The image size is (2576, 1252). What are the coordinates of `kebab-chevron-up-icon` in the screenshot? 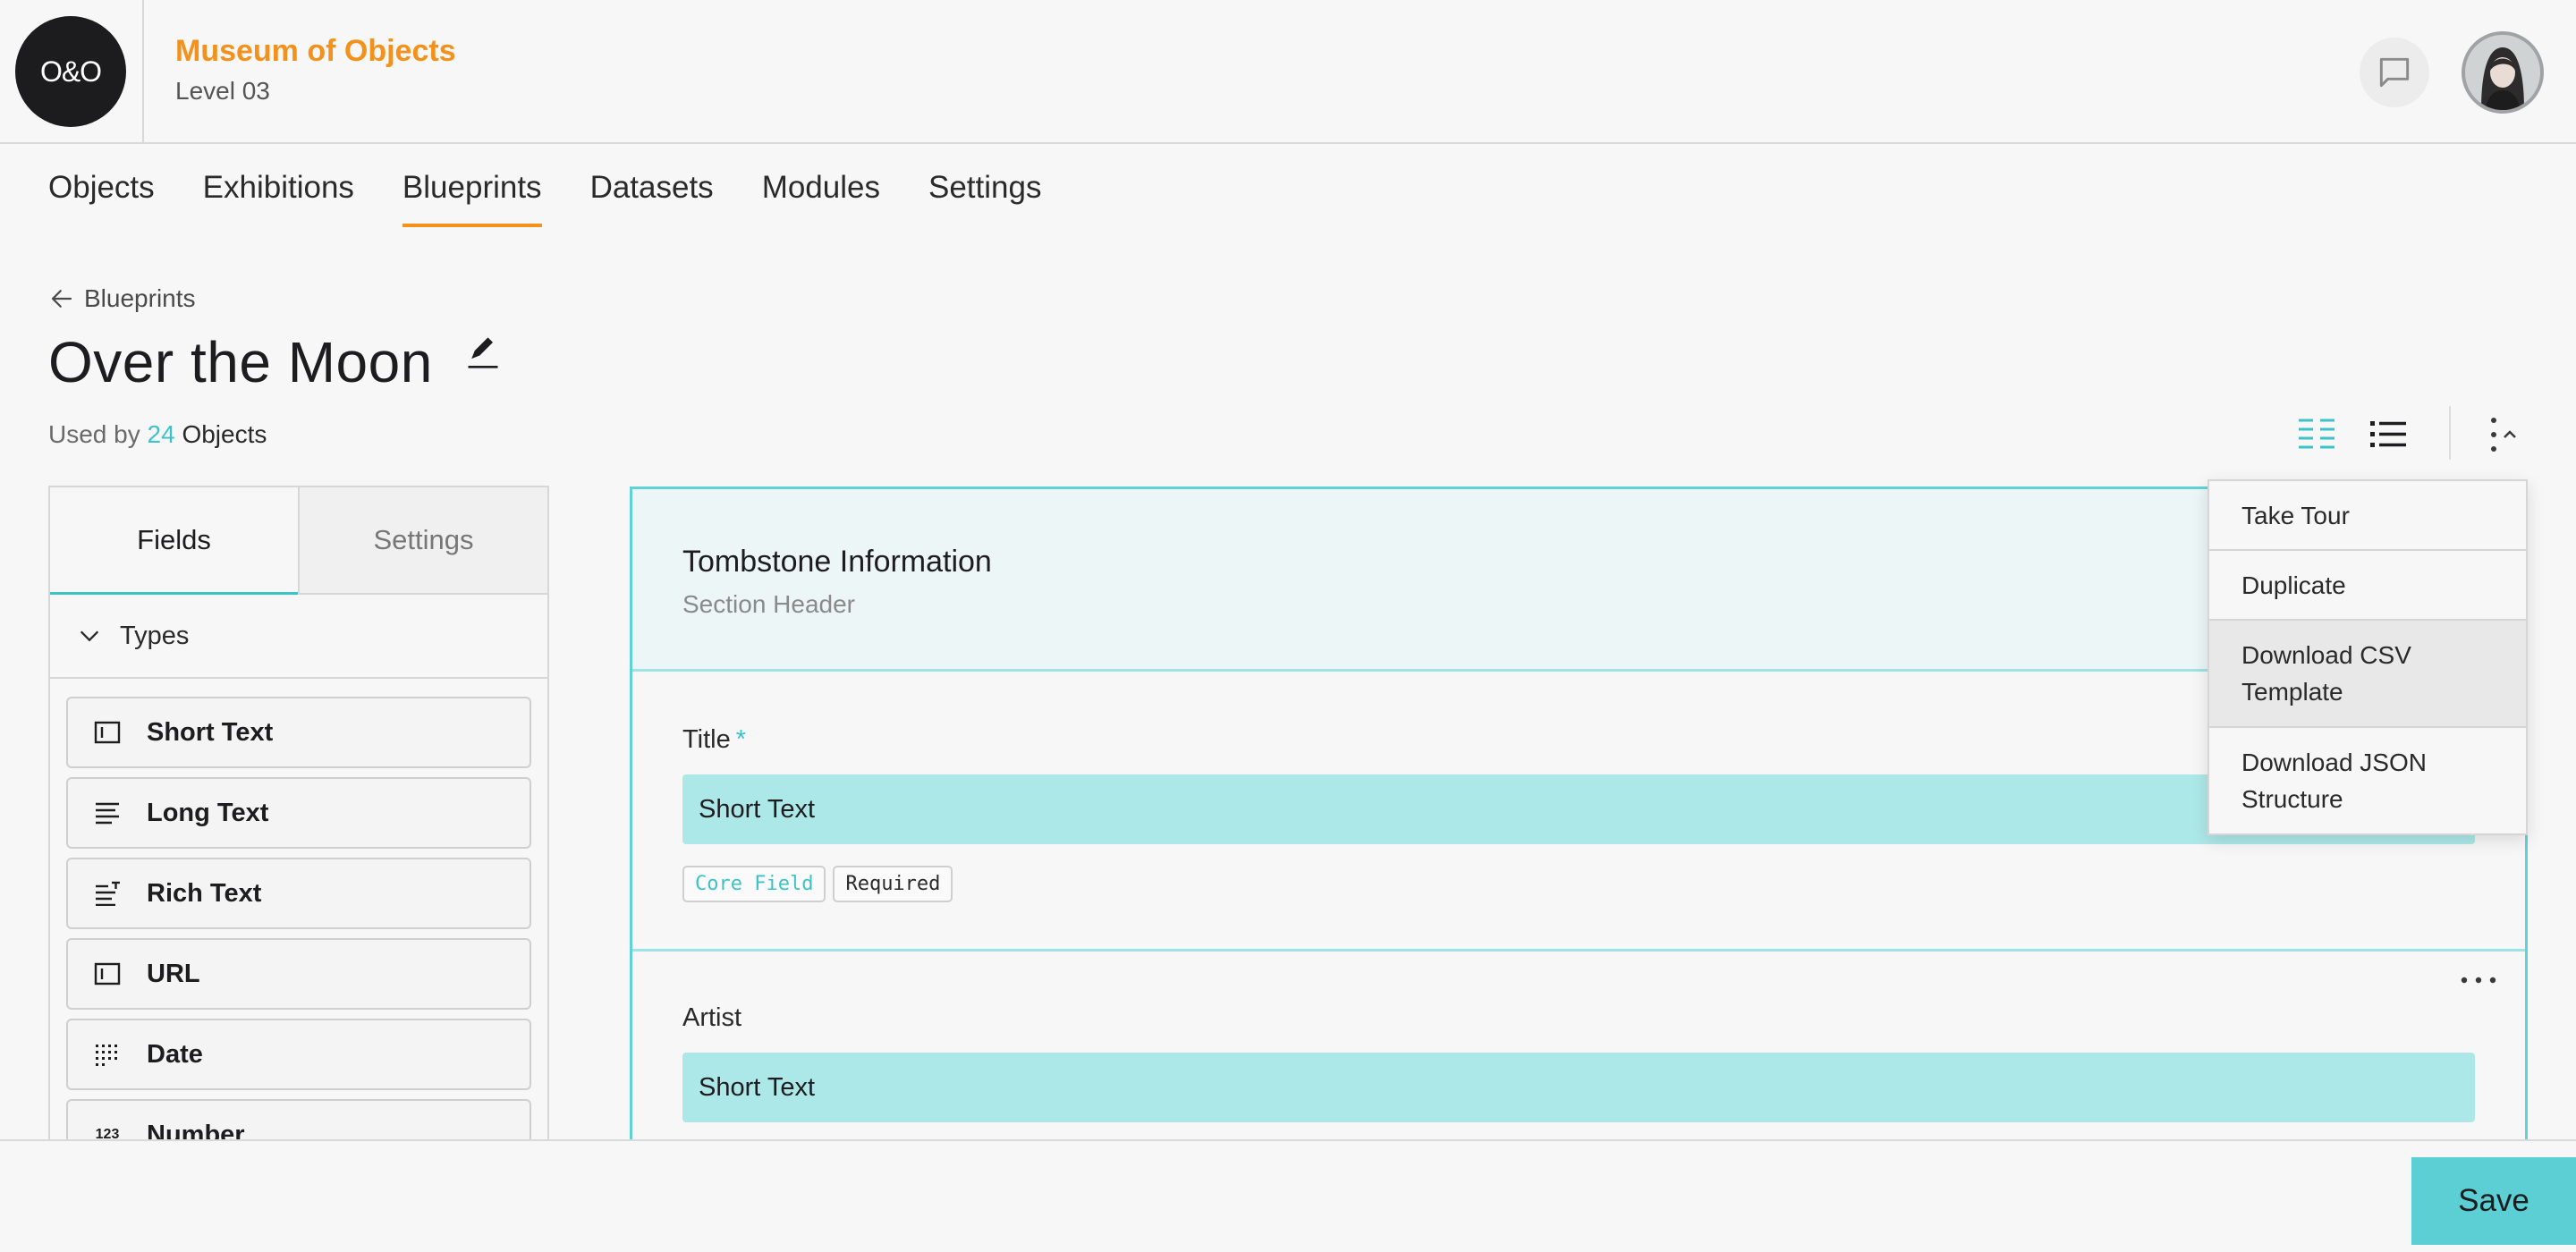 It's located at (2503, 435).